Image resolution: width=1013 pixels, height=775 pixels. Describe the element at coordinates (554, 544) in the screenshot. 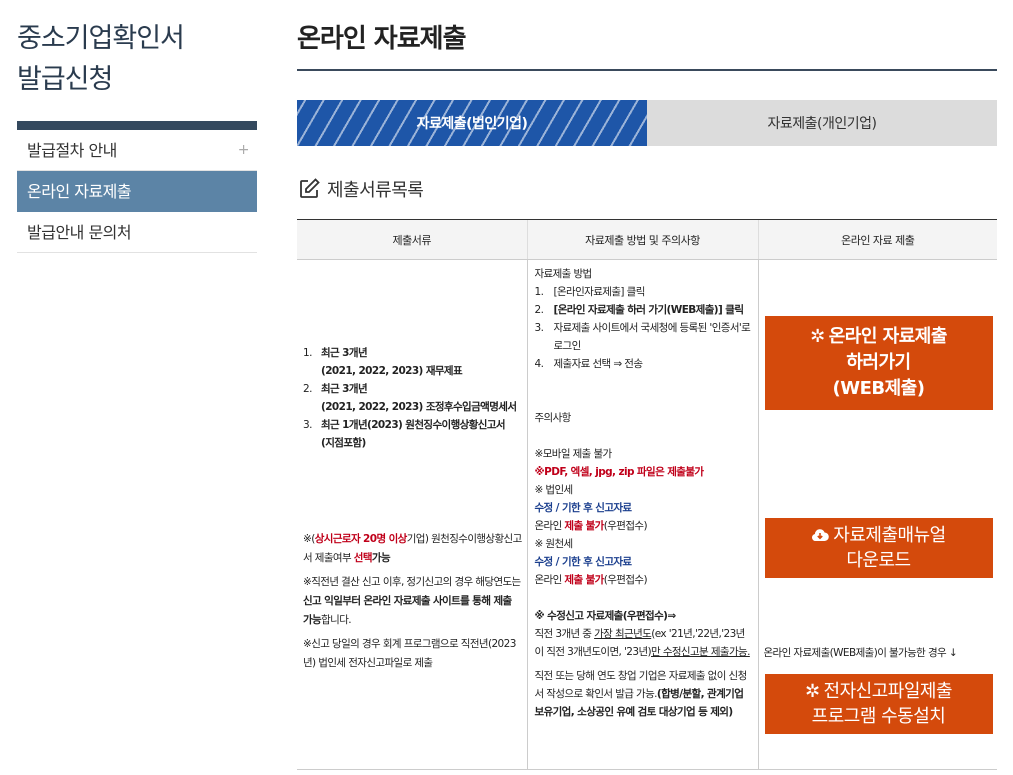

I see `caution-withhold: ※ 원천세` at that location.